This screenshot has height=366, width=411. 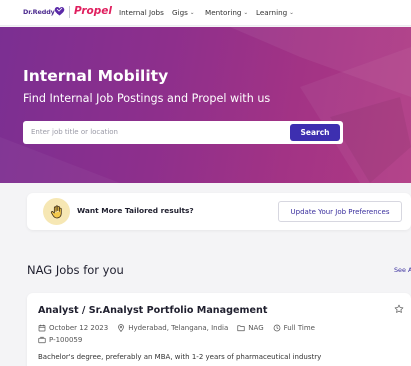 What do you see at coordinates (93, 11) in the screenshot?
I see `propel-logo: Propel` at bounding box center [93, 11].